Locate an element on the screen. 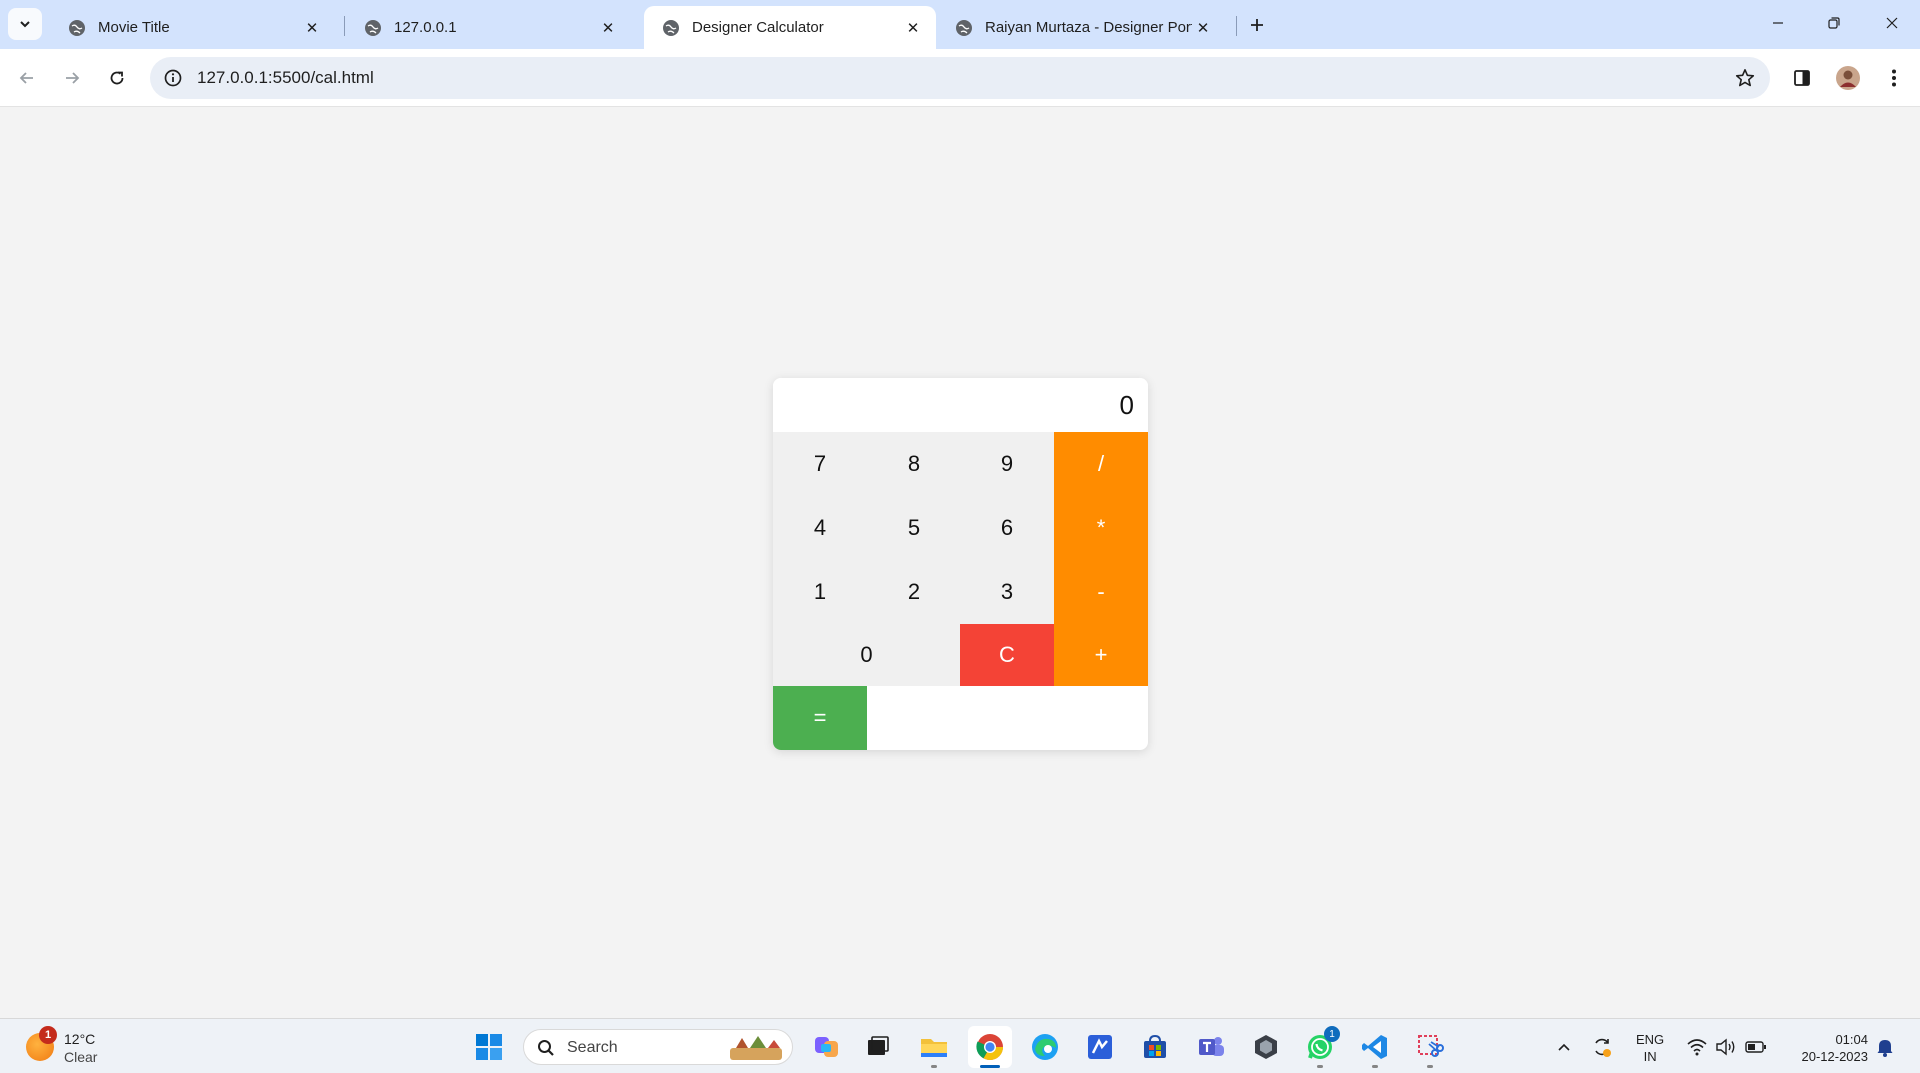 The image size is (1920, 1073). minimize-icon is located at coordinates (1778, 23).